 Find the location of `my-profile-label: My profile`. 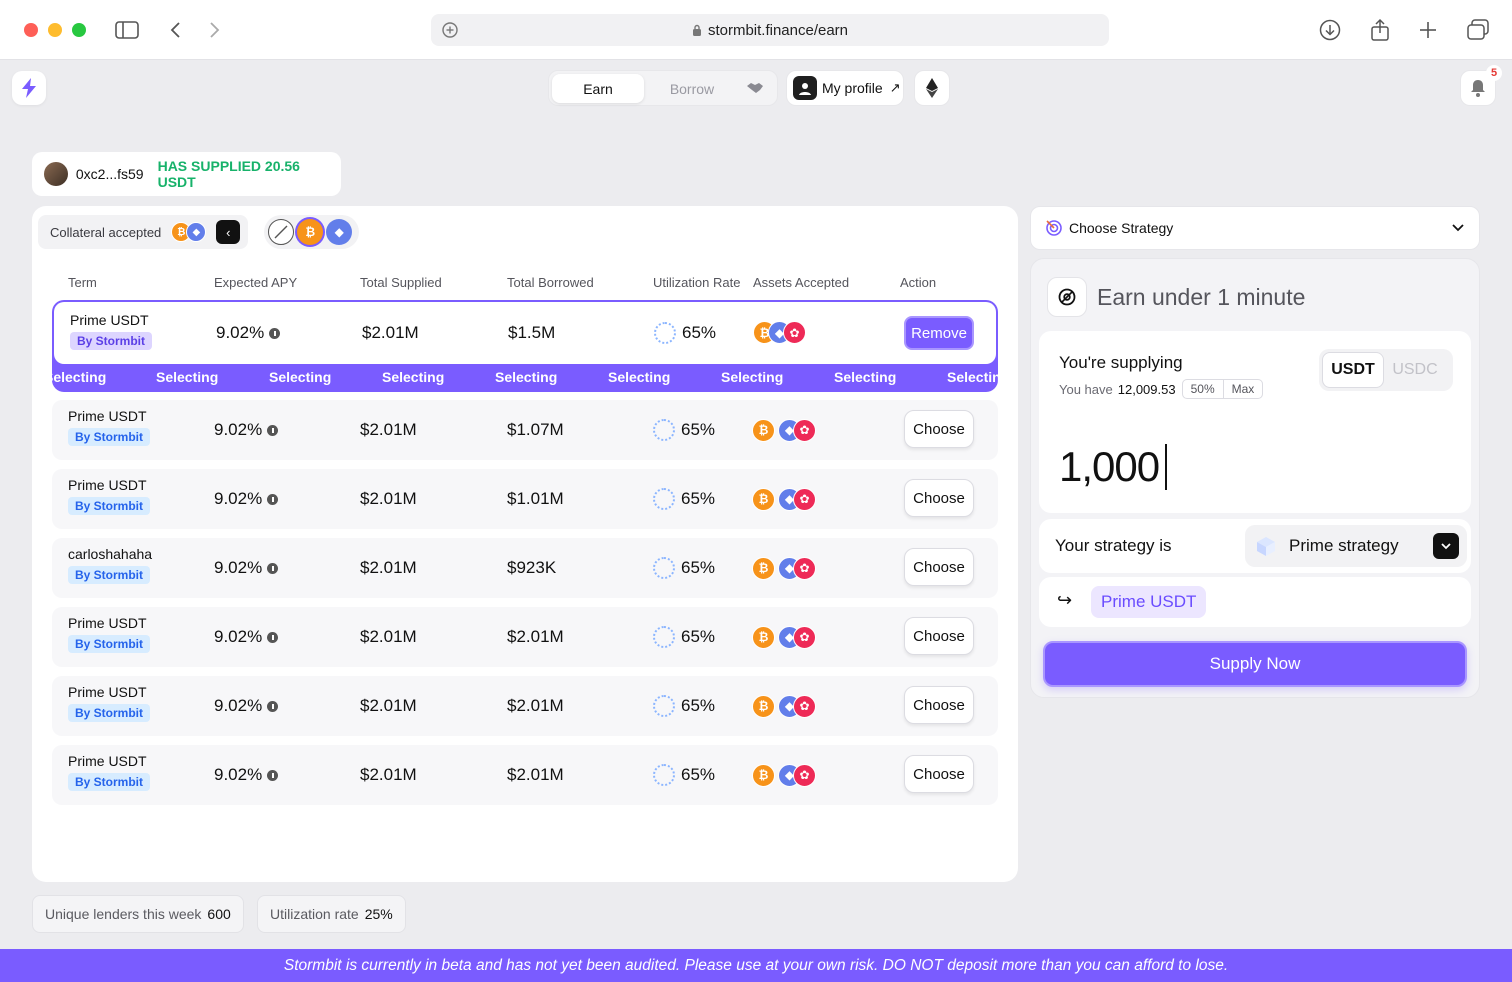

my-profile-label: My profile is located at coordinates (852, 88).